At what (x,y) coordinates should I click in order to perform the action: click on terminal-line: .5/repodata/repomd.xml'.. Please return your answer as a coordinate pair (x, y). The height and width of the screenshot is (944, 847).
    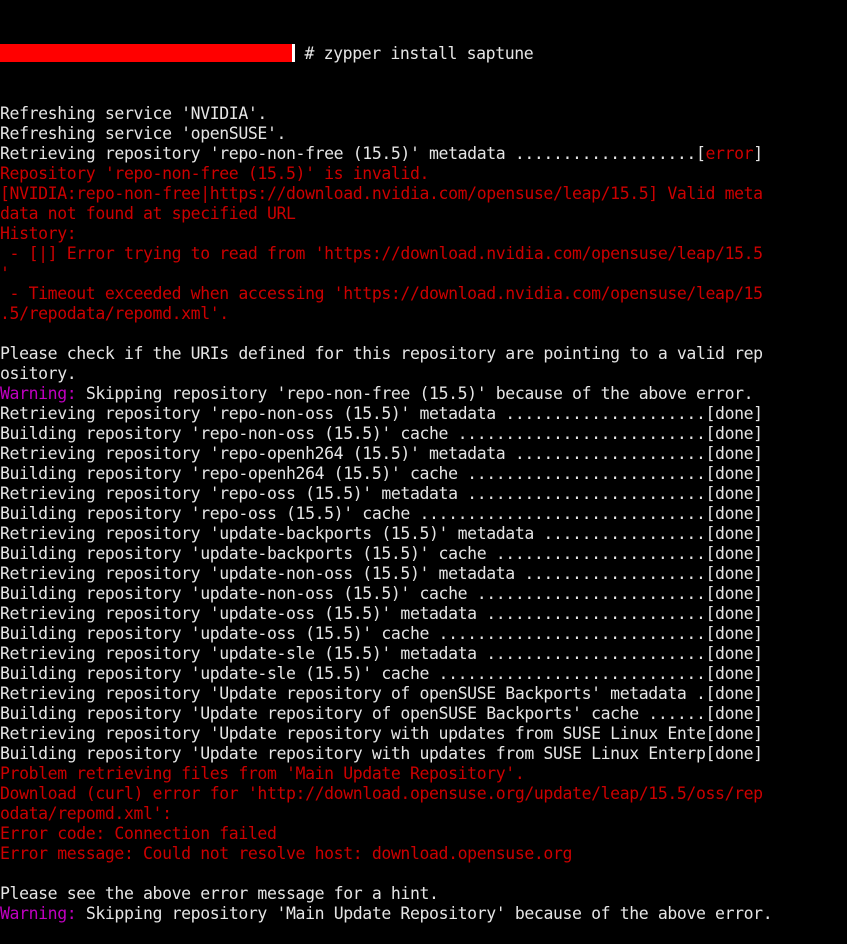
    Looking at the image, I should click on (423, 314).